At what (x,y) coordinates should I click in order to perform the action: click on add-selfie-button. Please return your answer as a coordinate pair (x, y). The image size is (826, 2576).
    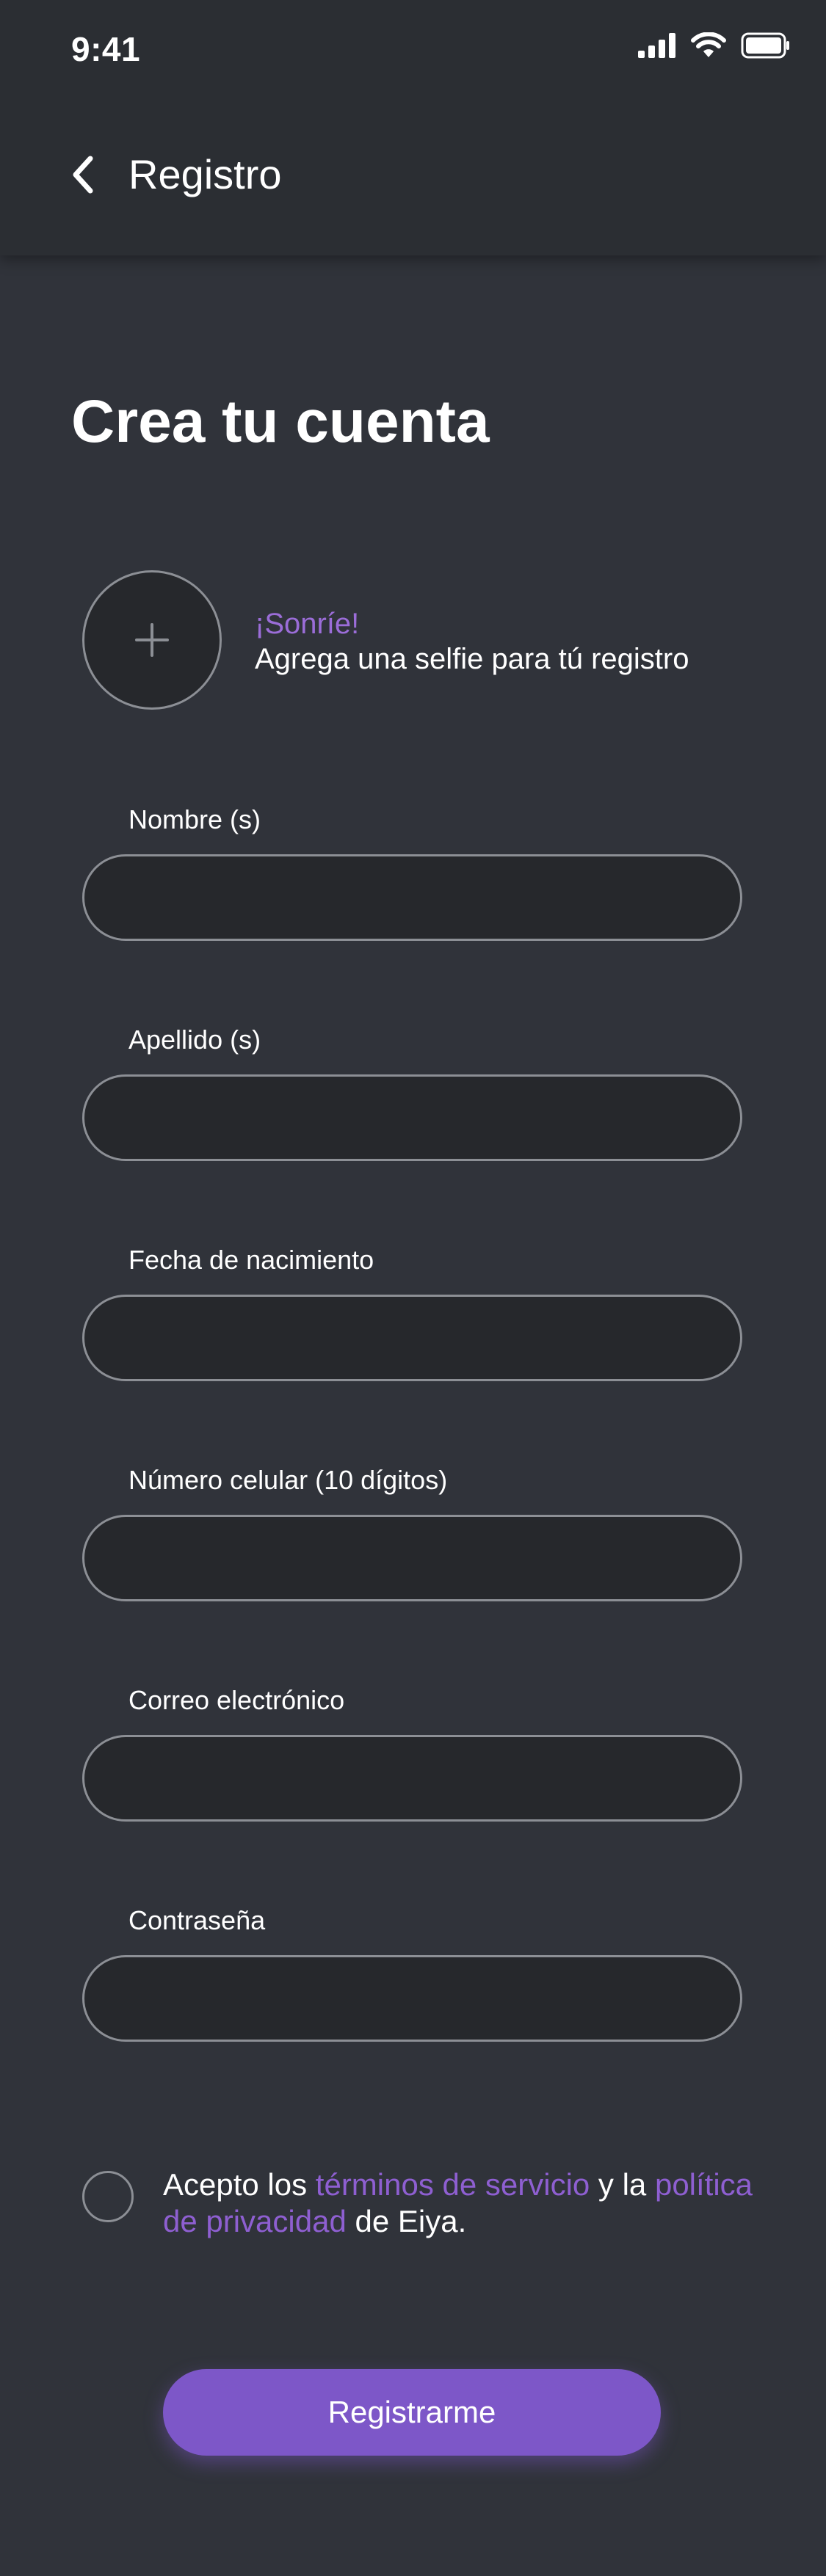
    Looking at the image, I should click on (152, 640).